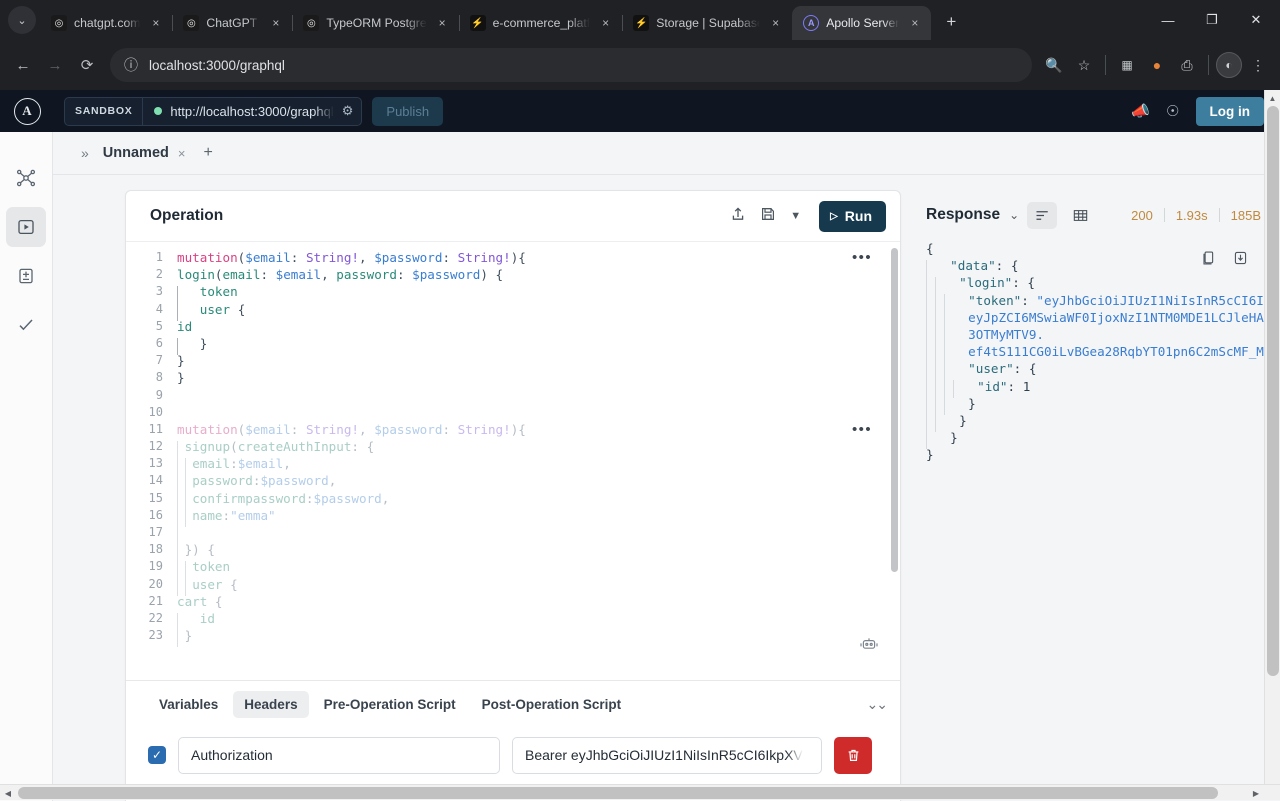 This screenshot has height=801, width=1280. What do you see at coordinates (852, 216) in the screenshot?
I see `run-button: ▷ Run` at bounding box center [852, 216].